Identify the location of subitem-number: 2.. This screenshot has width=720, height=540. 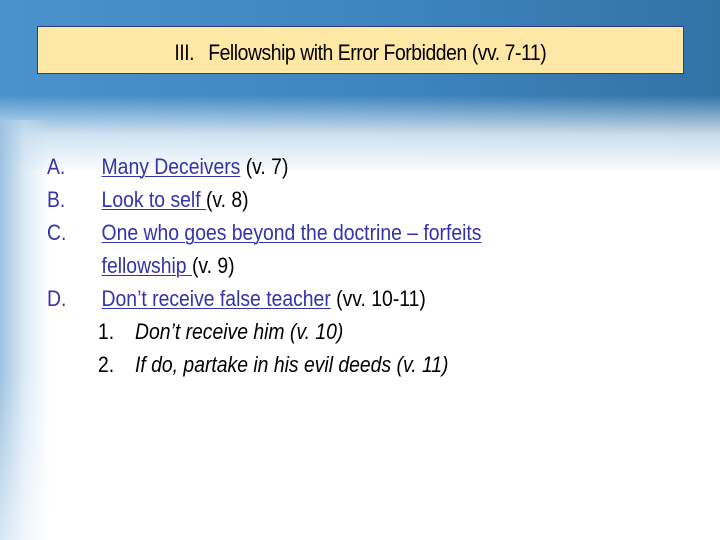
(106, 364).